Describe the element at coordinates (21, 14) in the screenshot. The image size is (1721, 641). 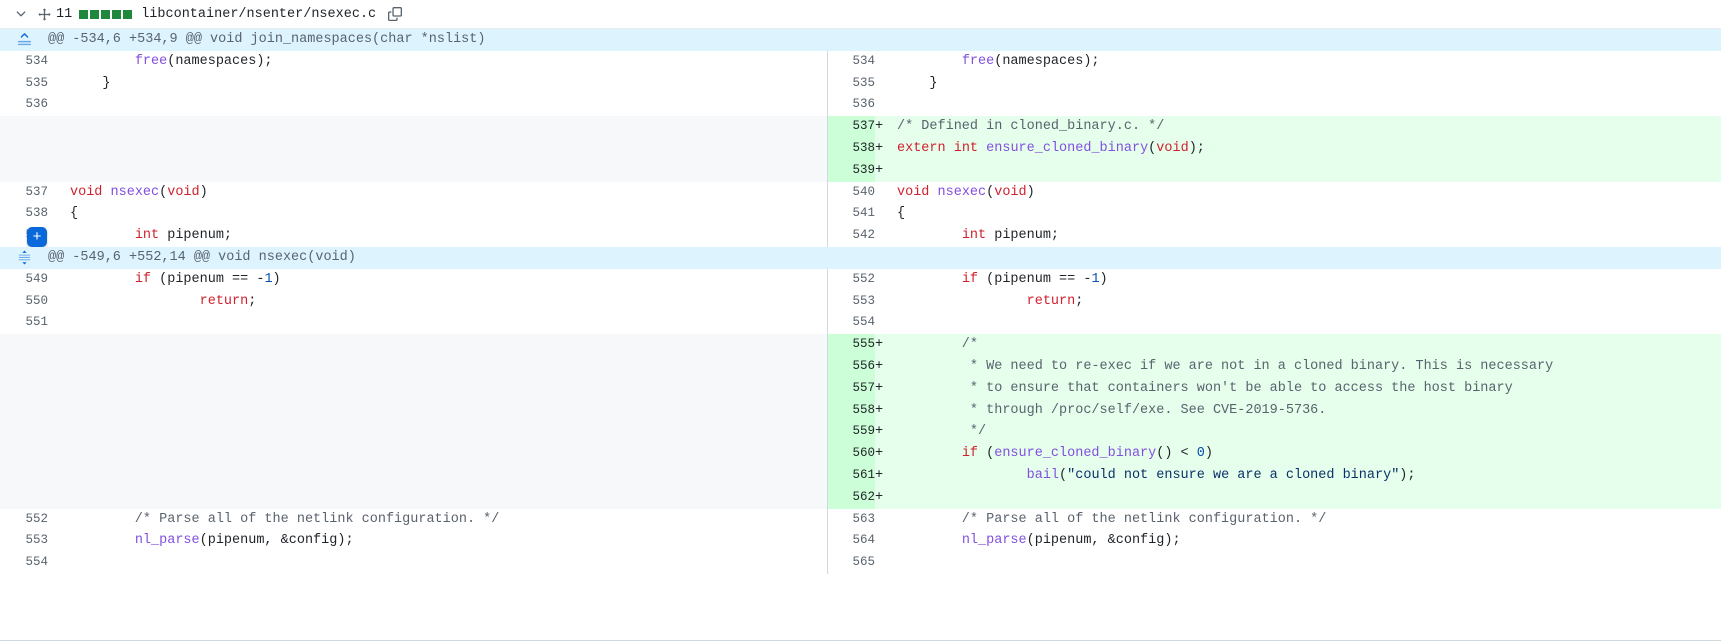
I see `chevron-down-icon` at that location.